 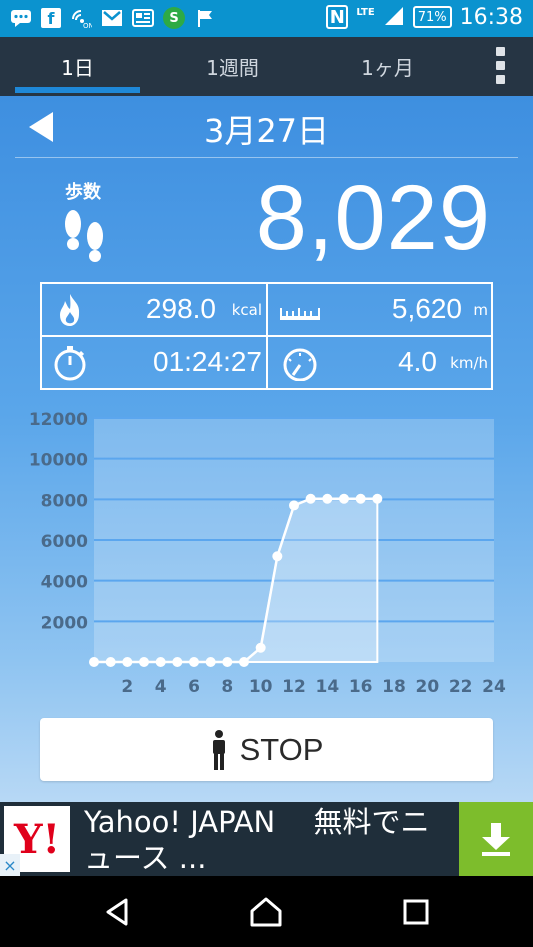 What do you see at coordinates (266, 18) in the screenshot?
I see `status-bar: f ON S N LTE 71% 16:38` at bounding box center [266, 18].